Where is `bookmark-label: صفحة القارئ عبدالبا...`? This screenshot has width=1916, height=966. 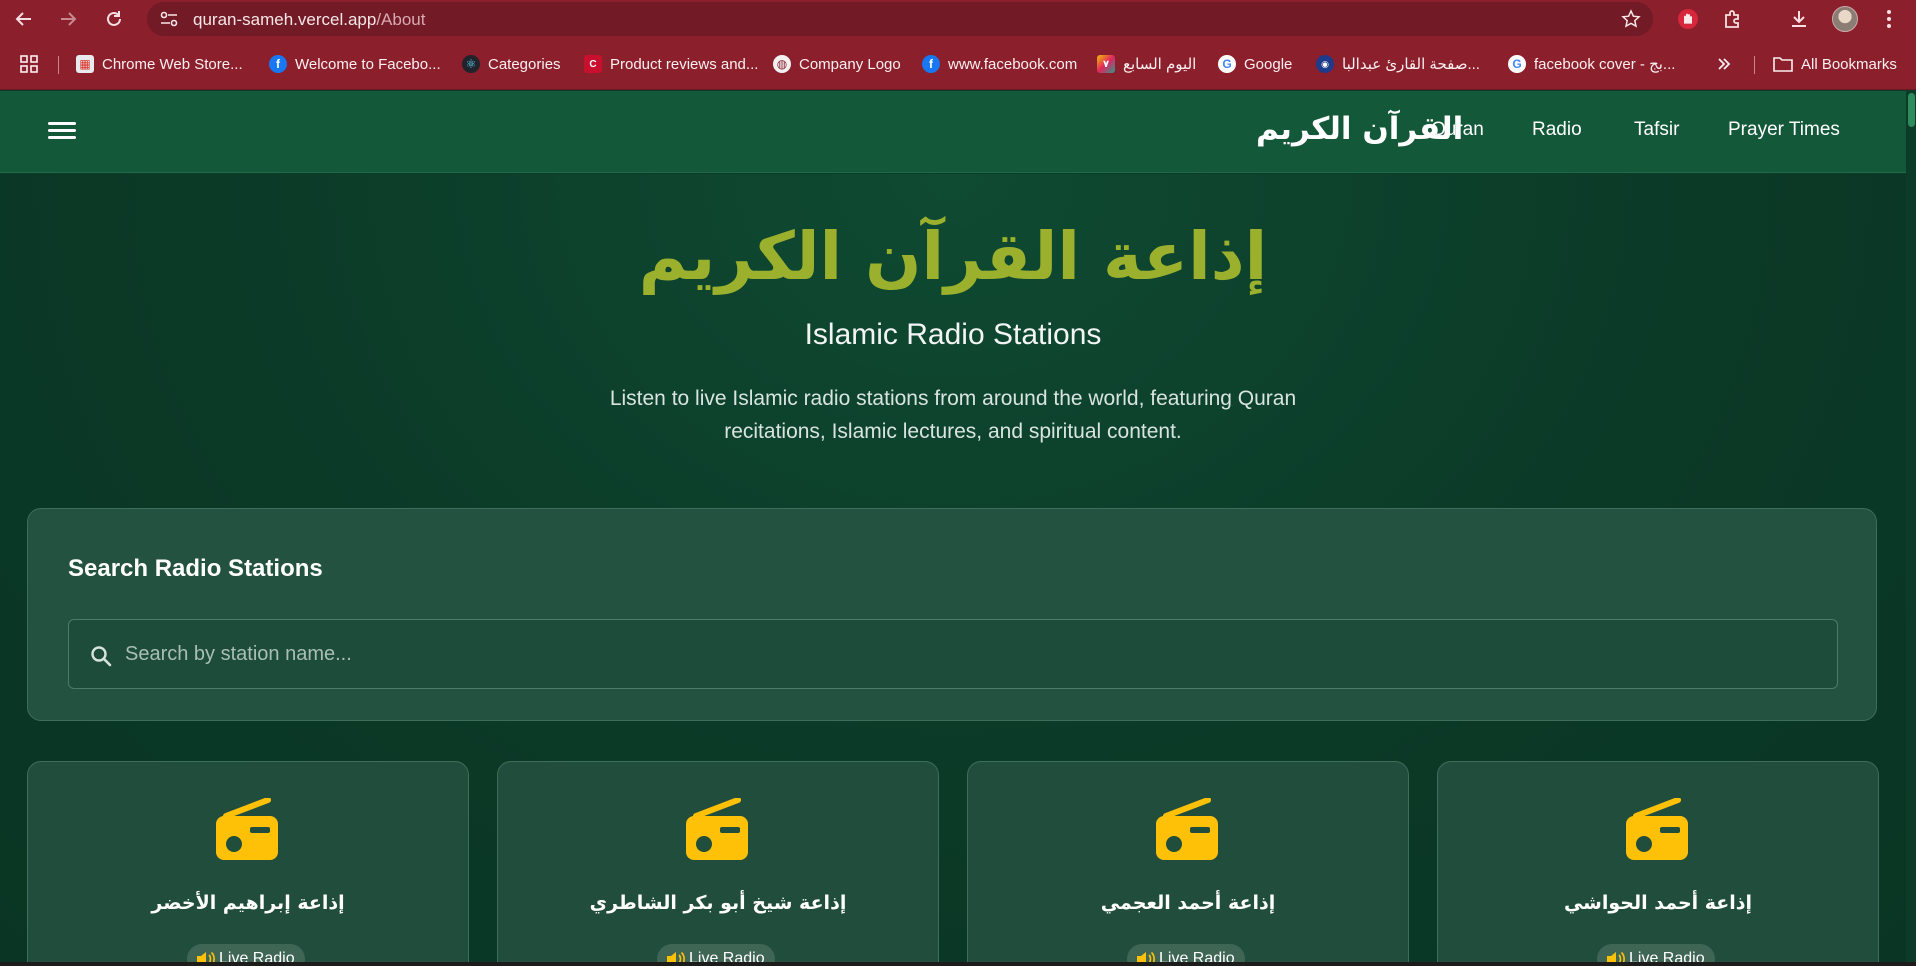
bookmark-label: صفحة القارئ عبدالبا... is located at coordinates (1411, 64).